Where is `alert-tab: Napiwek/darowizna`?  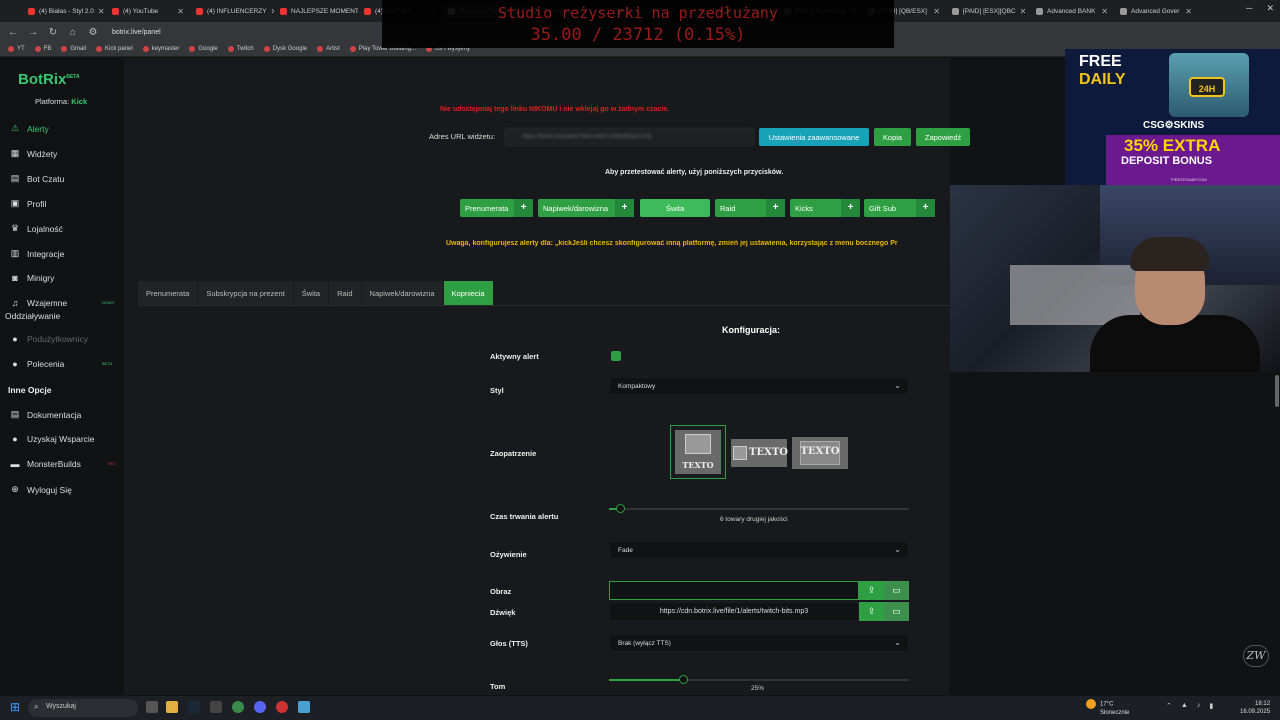 alert-tab: Napiwek/darowizna is located at coordinates (402, 293).